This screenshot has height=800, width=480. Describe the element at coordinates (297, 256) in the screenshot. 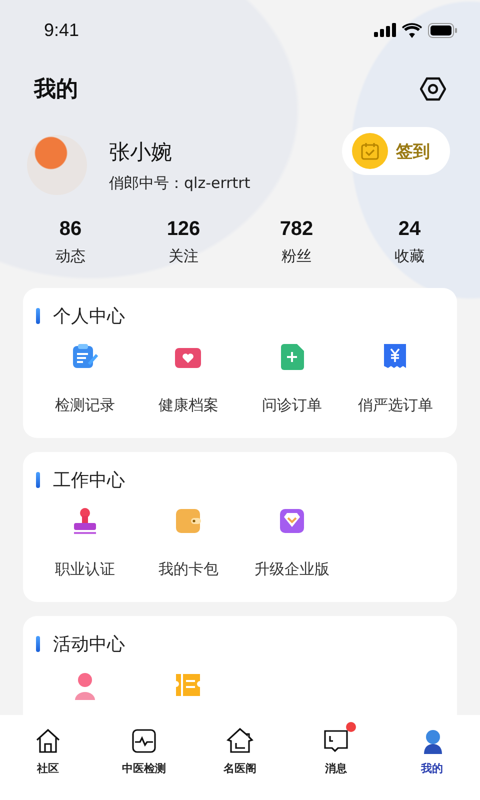

I see `stat-label: 粉丝` at that location.